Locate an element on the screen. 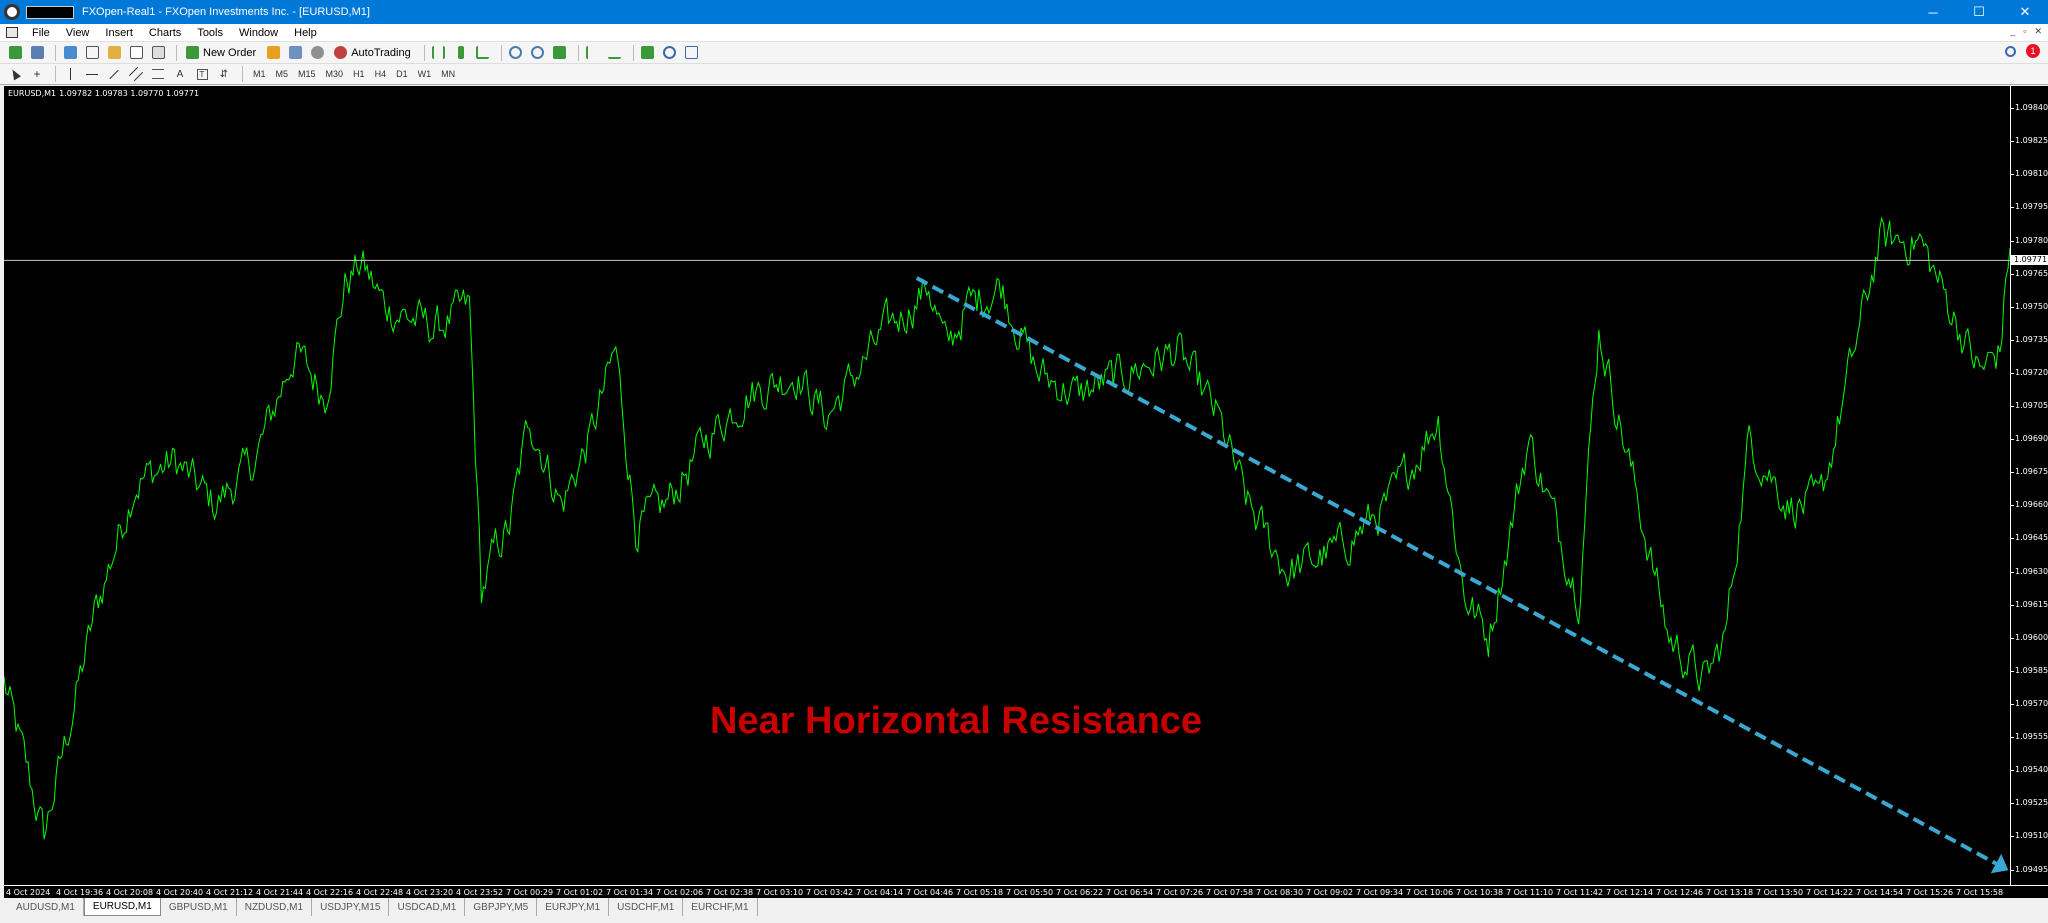  tab-usdchf-m1: USDCHF,M1 is located at coordinates (646, 907).